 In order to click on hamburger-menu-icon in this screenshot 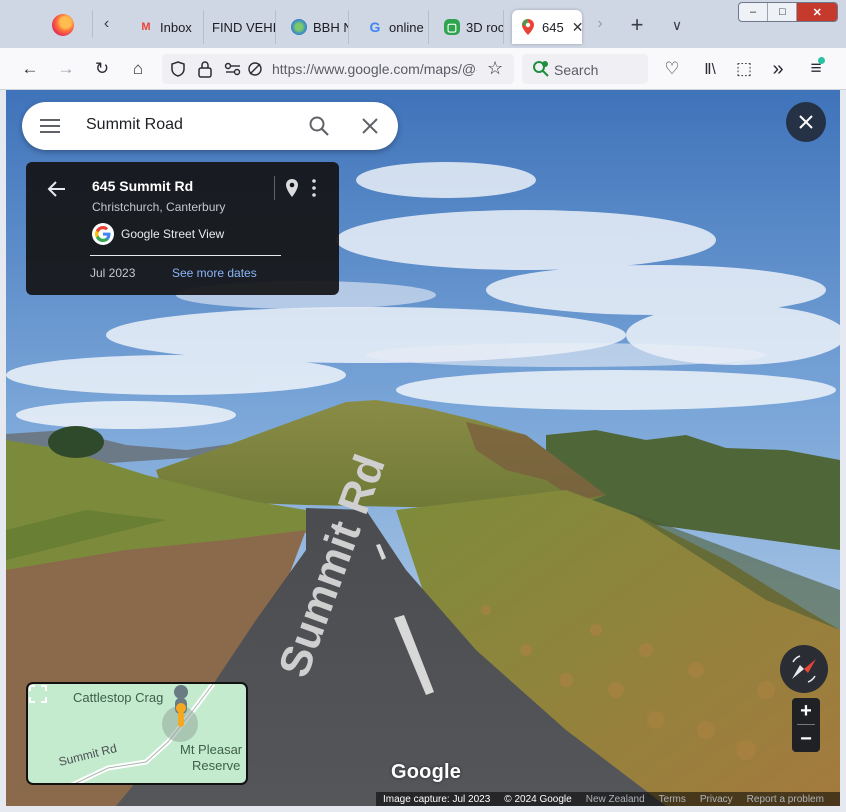, I will do `click(50, 126)`.